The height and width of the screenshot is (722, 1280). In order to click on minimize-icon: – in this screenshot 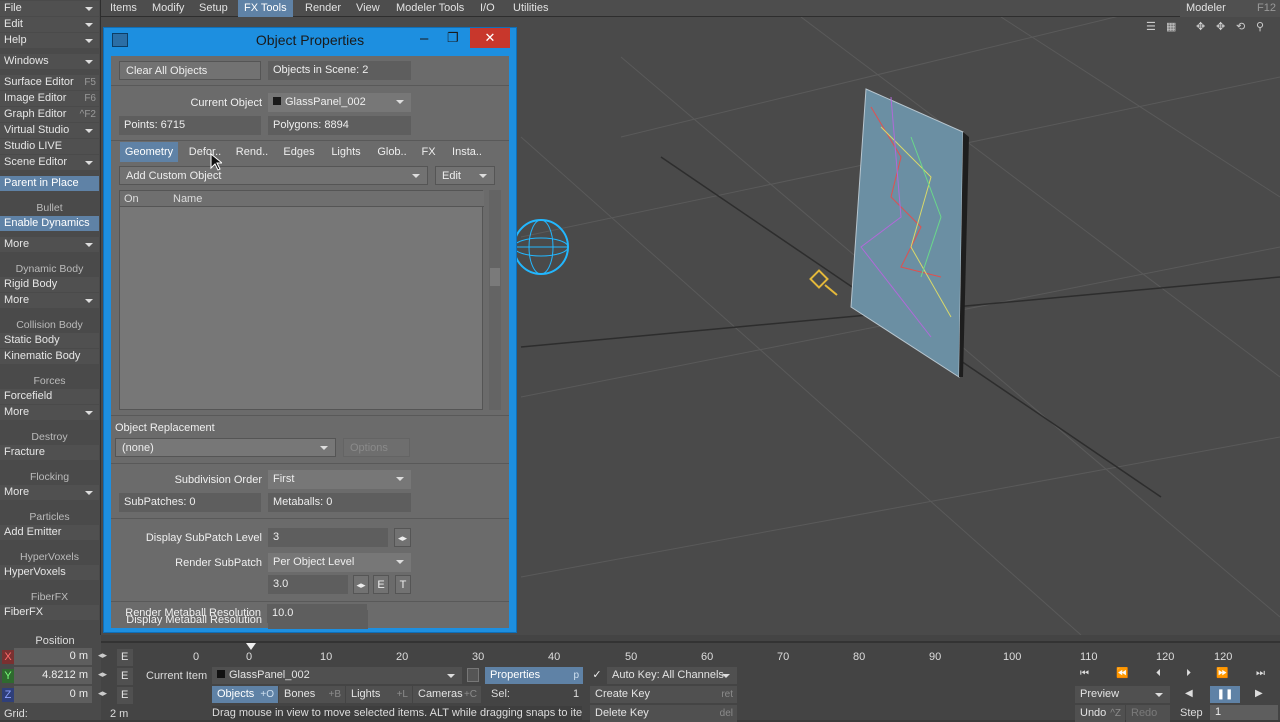, I will do `click(424, 38)`.